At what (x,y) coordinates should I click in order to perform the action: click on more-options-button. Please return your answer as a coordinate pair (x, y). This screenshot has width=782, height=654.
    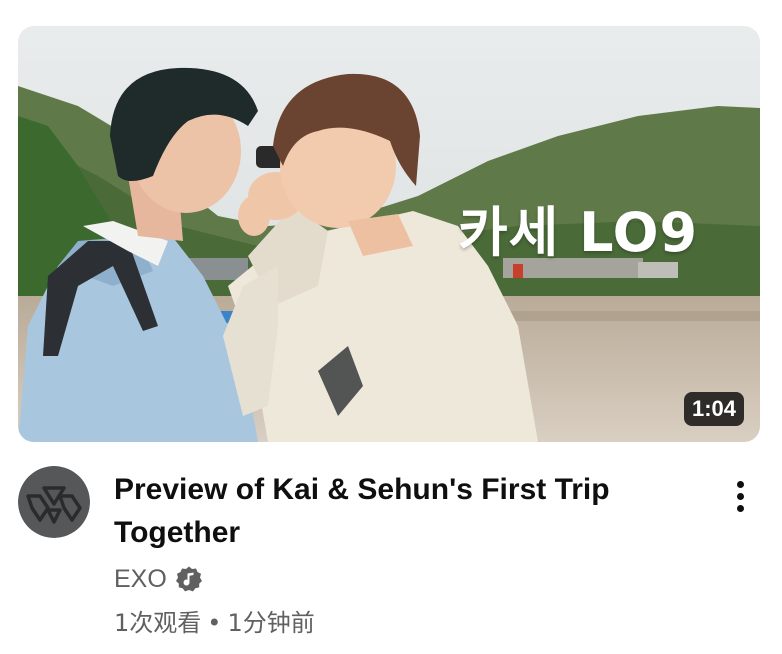
    Looking at the image, I should click on (740, 496).